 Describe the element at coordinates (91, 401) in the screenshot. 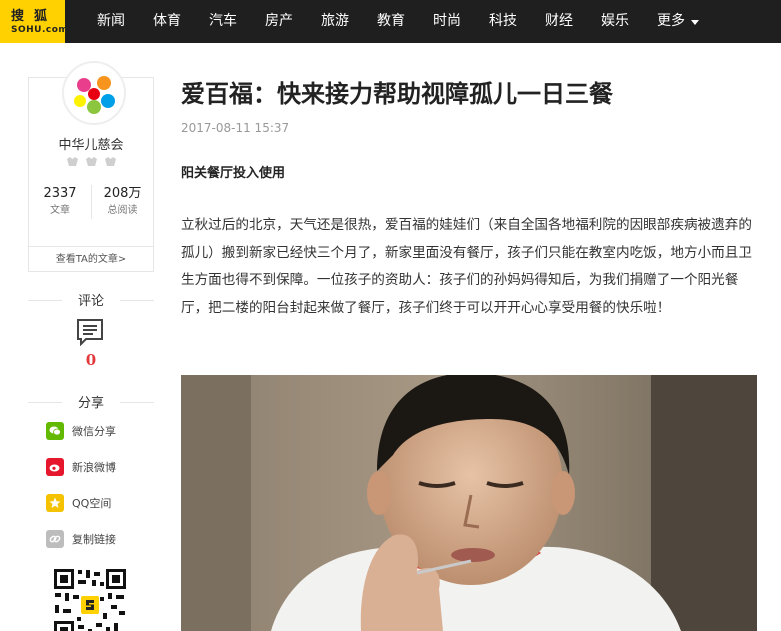

I see `share-section-title: 分享` at that location.